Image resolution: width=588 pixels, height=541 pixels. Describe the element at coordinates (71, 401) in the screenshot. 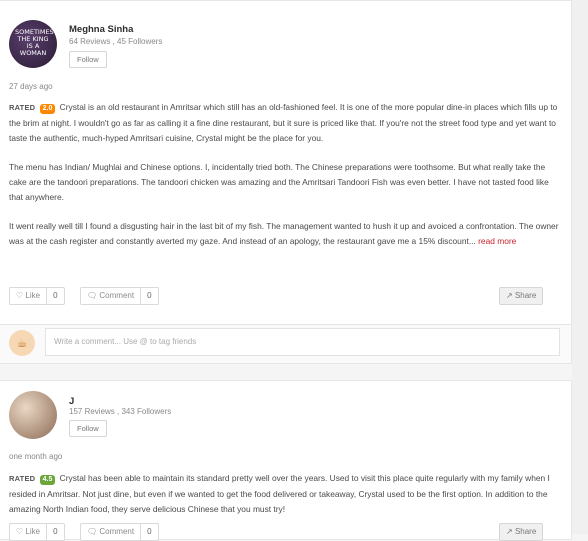

I see `reviewer-name: J` at that location.